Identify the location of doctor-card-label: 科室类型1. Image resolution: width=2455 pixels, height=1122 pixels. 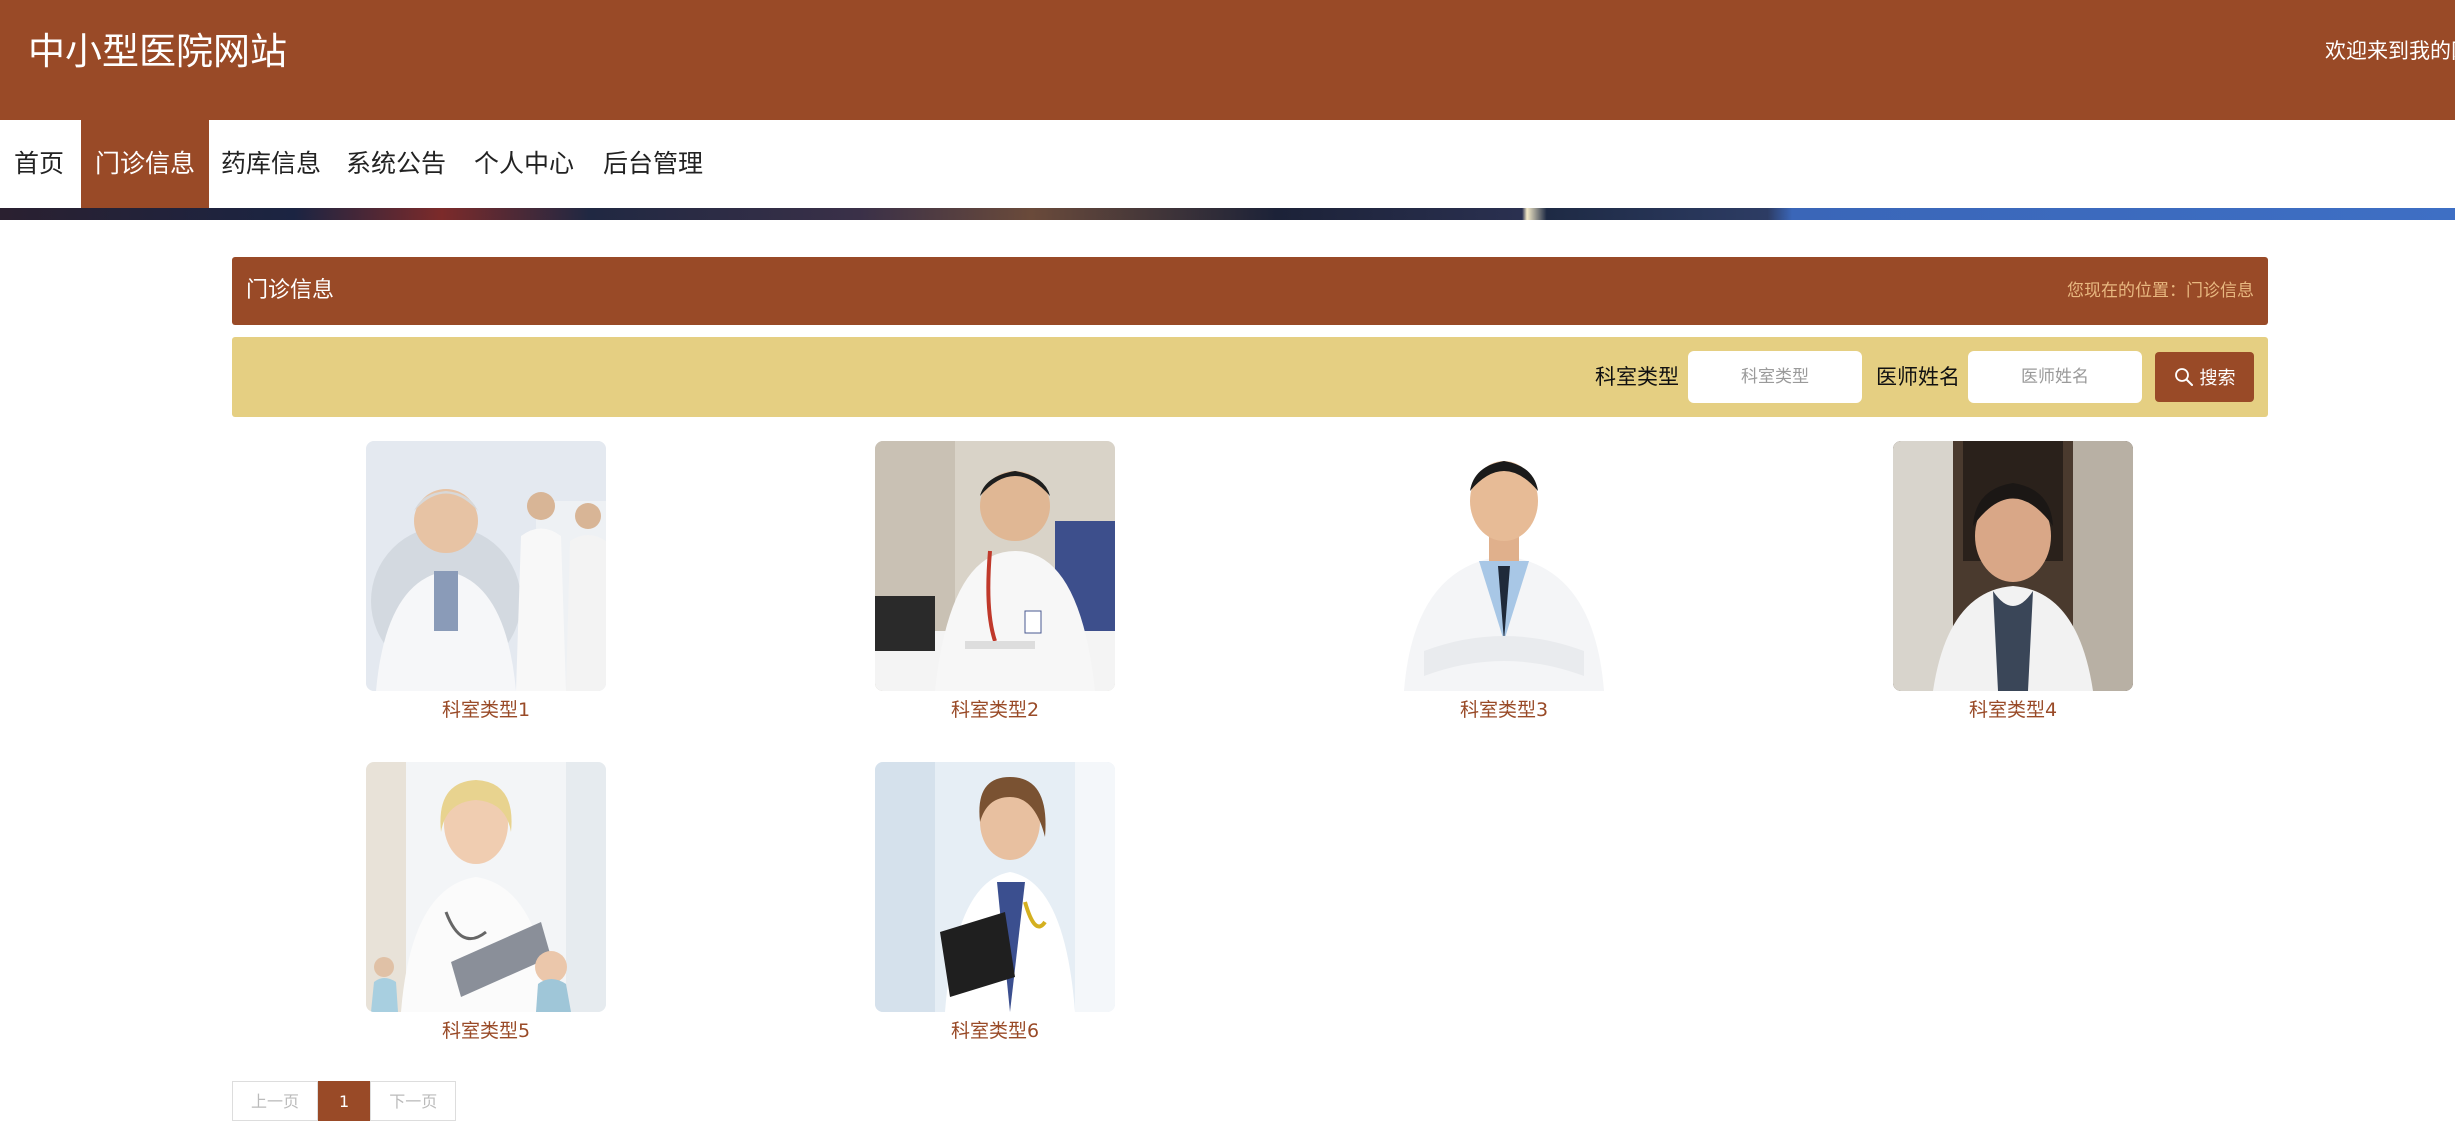
(486, 710).